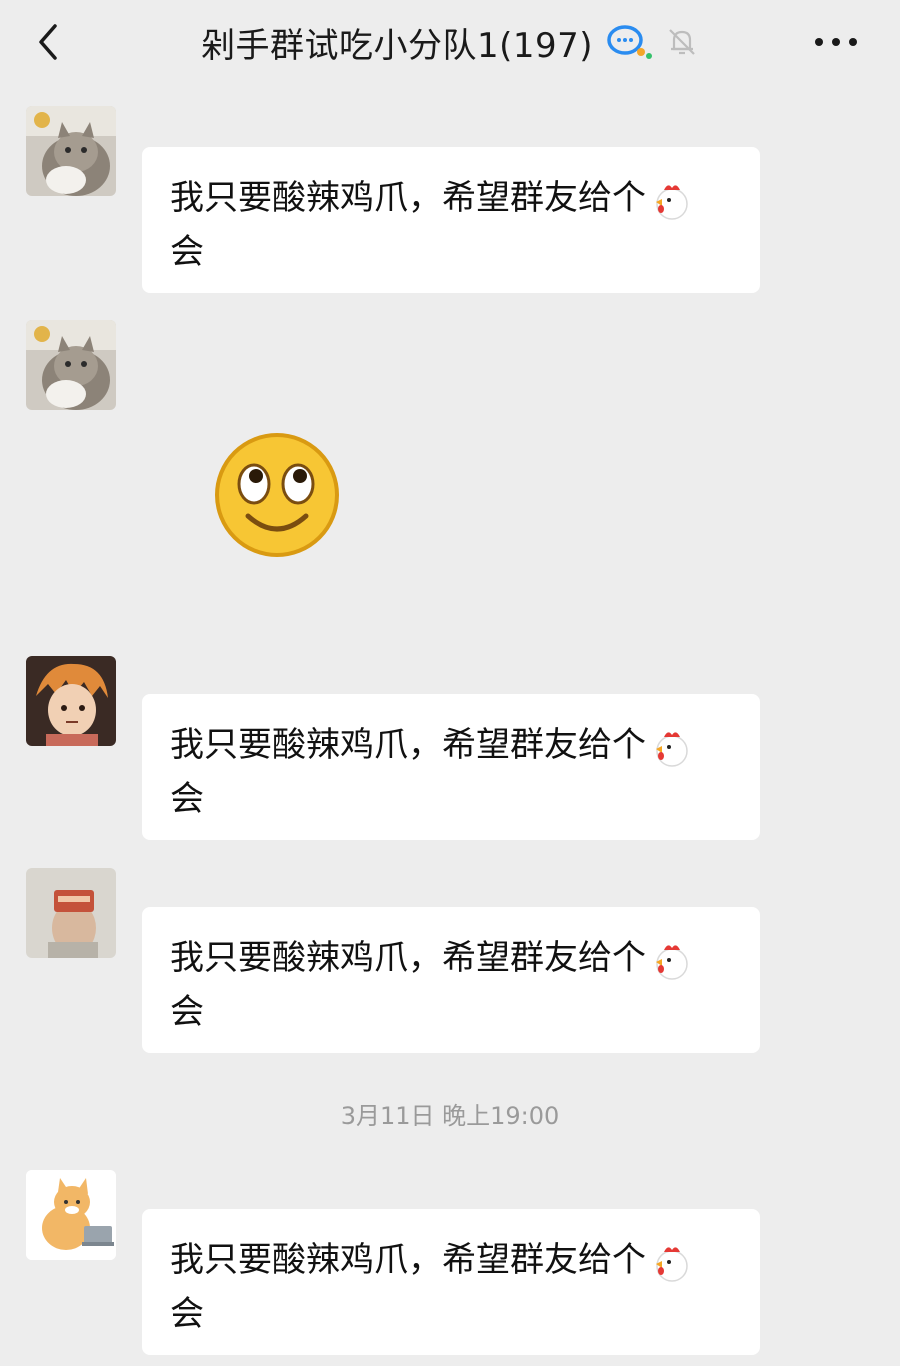 The width and height of the screenshot is (900, 1366). I want to click on avatar-cartoon-cat, so click(71, 1215).